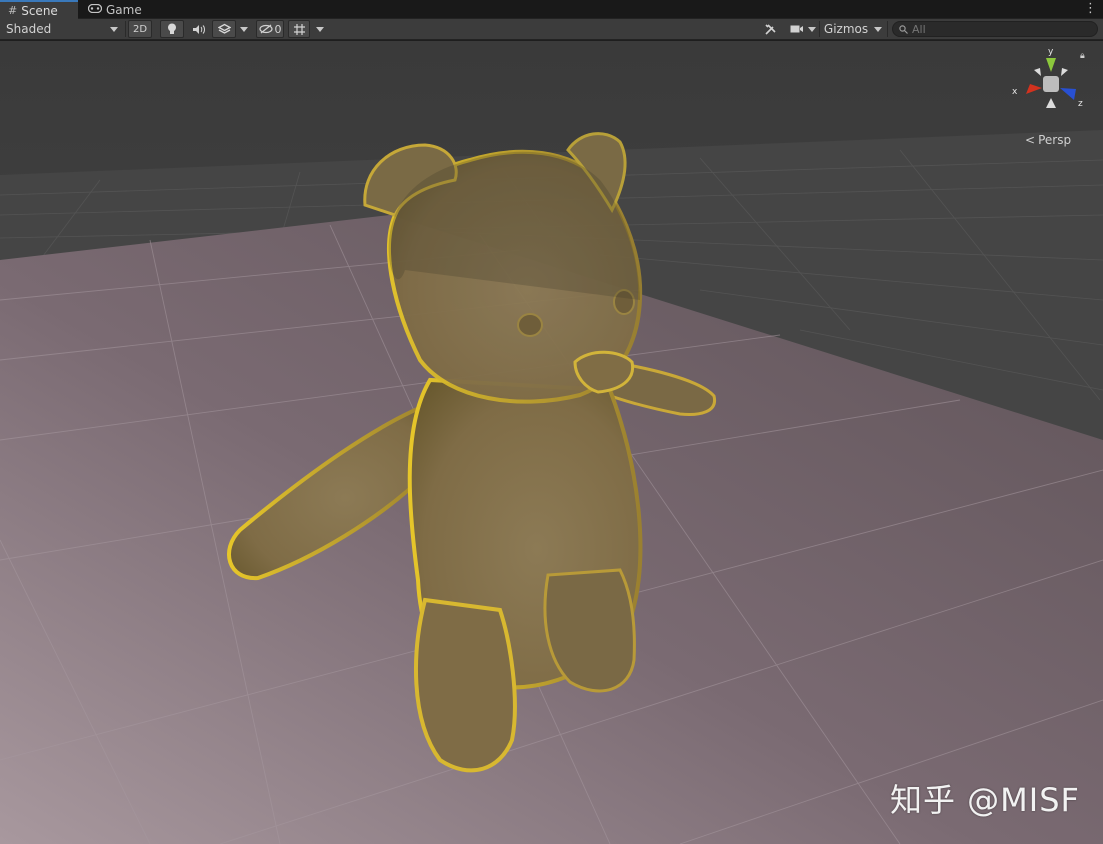 Image resolution: width=1103 pixels, height=844 pixels. I want to click on grid-snap-icon, so click(299, 29).